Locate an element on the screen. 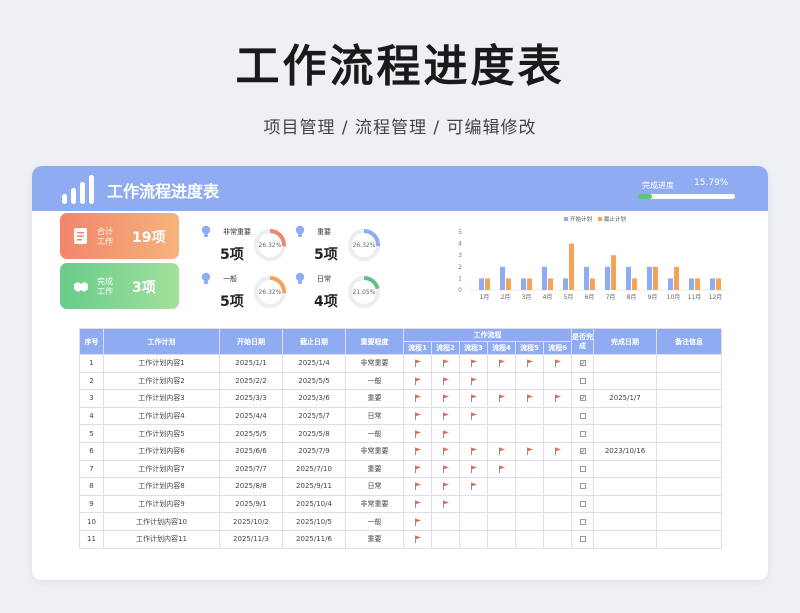 The height and width of the screenshot is (613, 800). cell-start: 2025/11/3 is located at coordinates (251, 539).